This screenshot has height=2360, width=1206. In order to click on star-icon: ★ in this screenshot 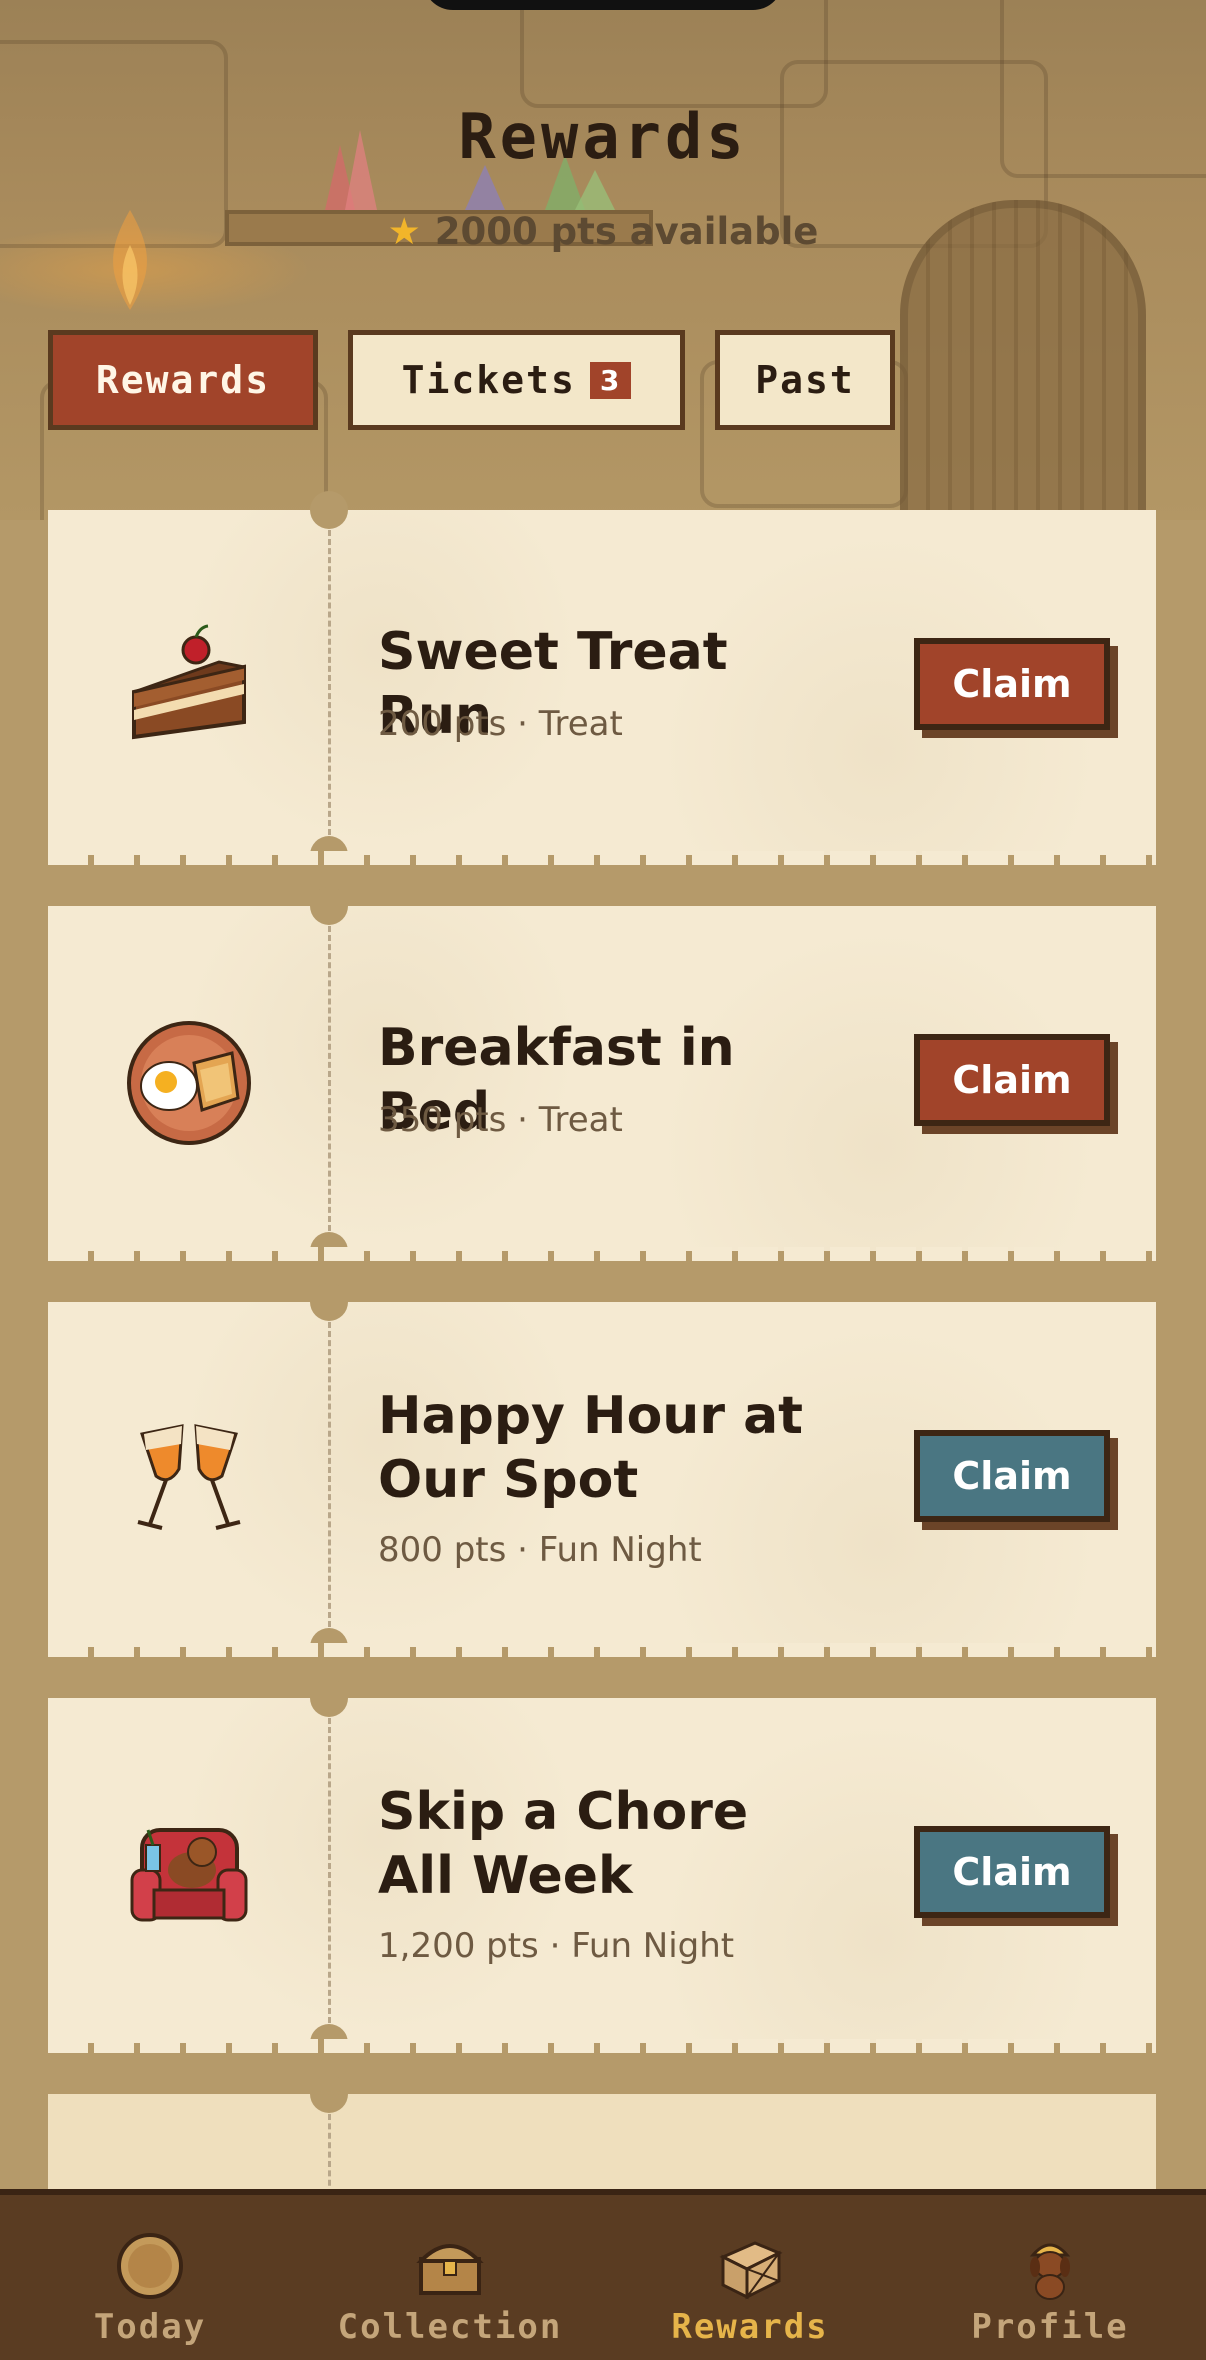, I will do `click(404, 231)`.